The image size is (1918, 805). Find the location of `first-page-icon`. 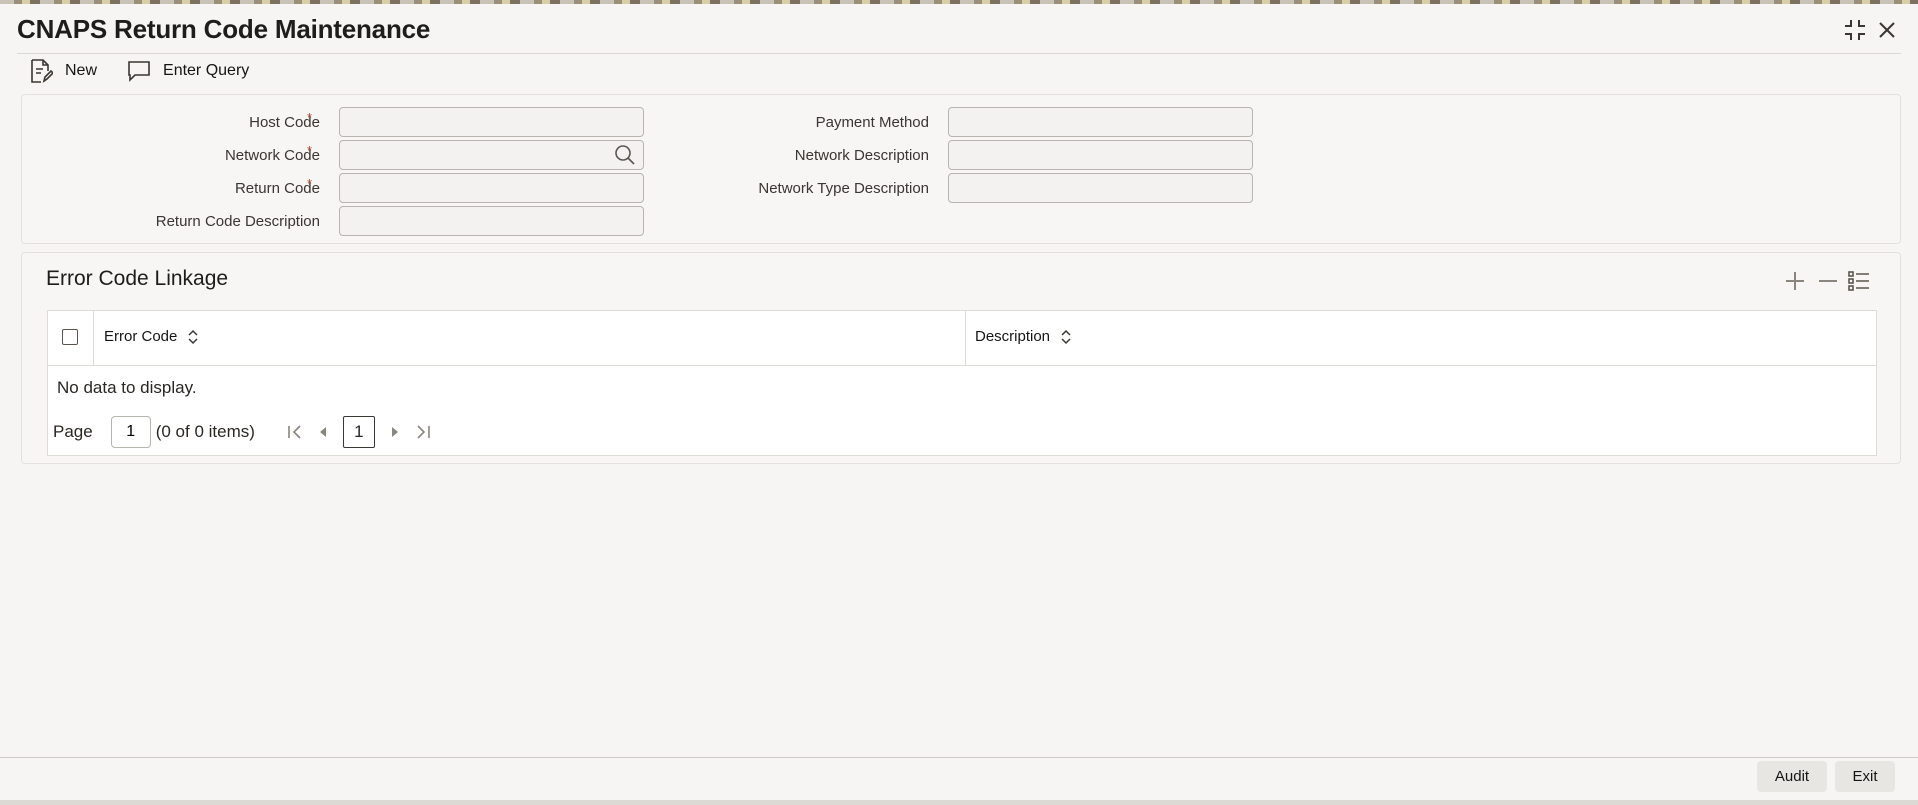

first-page-icon is located at coordinates (295, 432).